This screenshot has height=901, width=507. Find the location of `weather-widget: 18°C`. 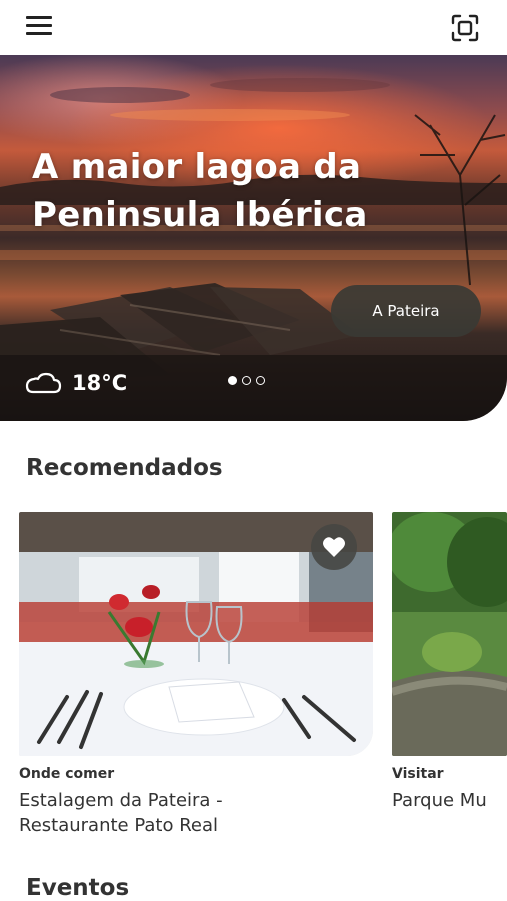

weather-widget: 18°C is located at coordinates (75, 383).